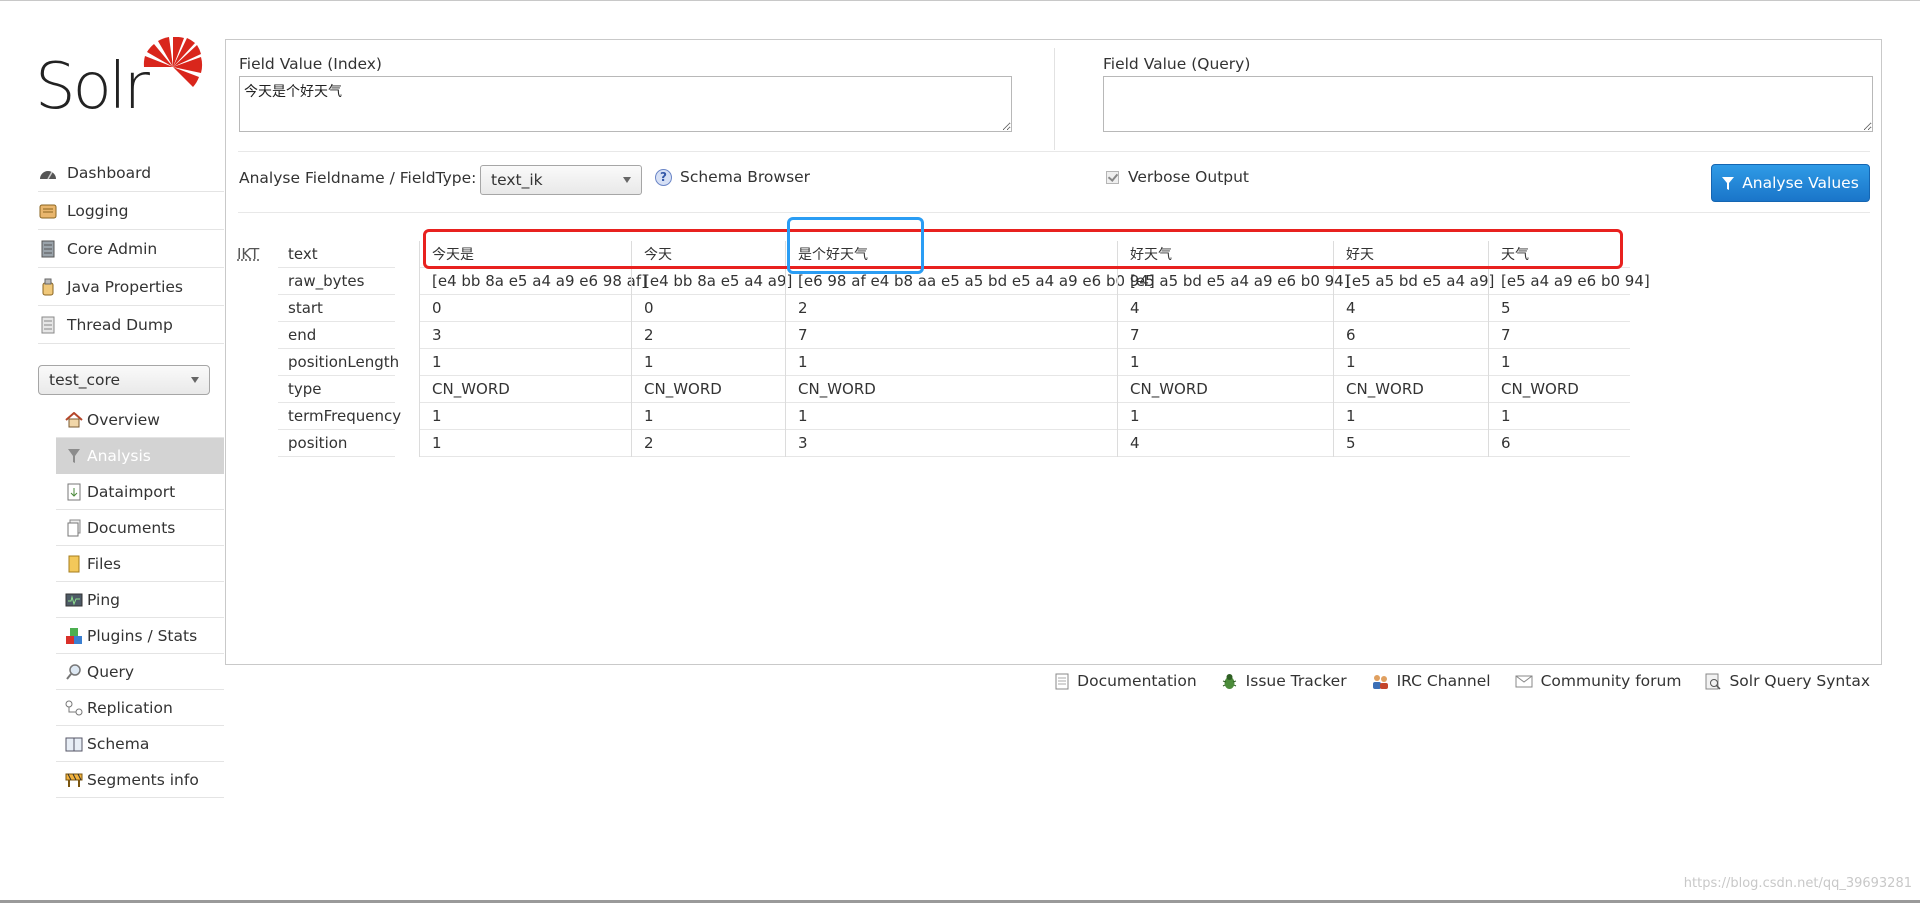  What do you see at coordinates (125, 286) in the screenshot?
I see `nav-item-label: Java Properties` at bounding box center [125, 286].